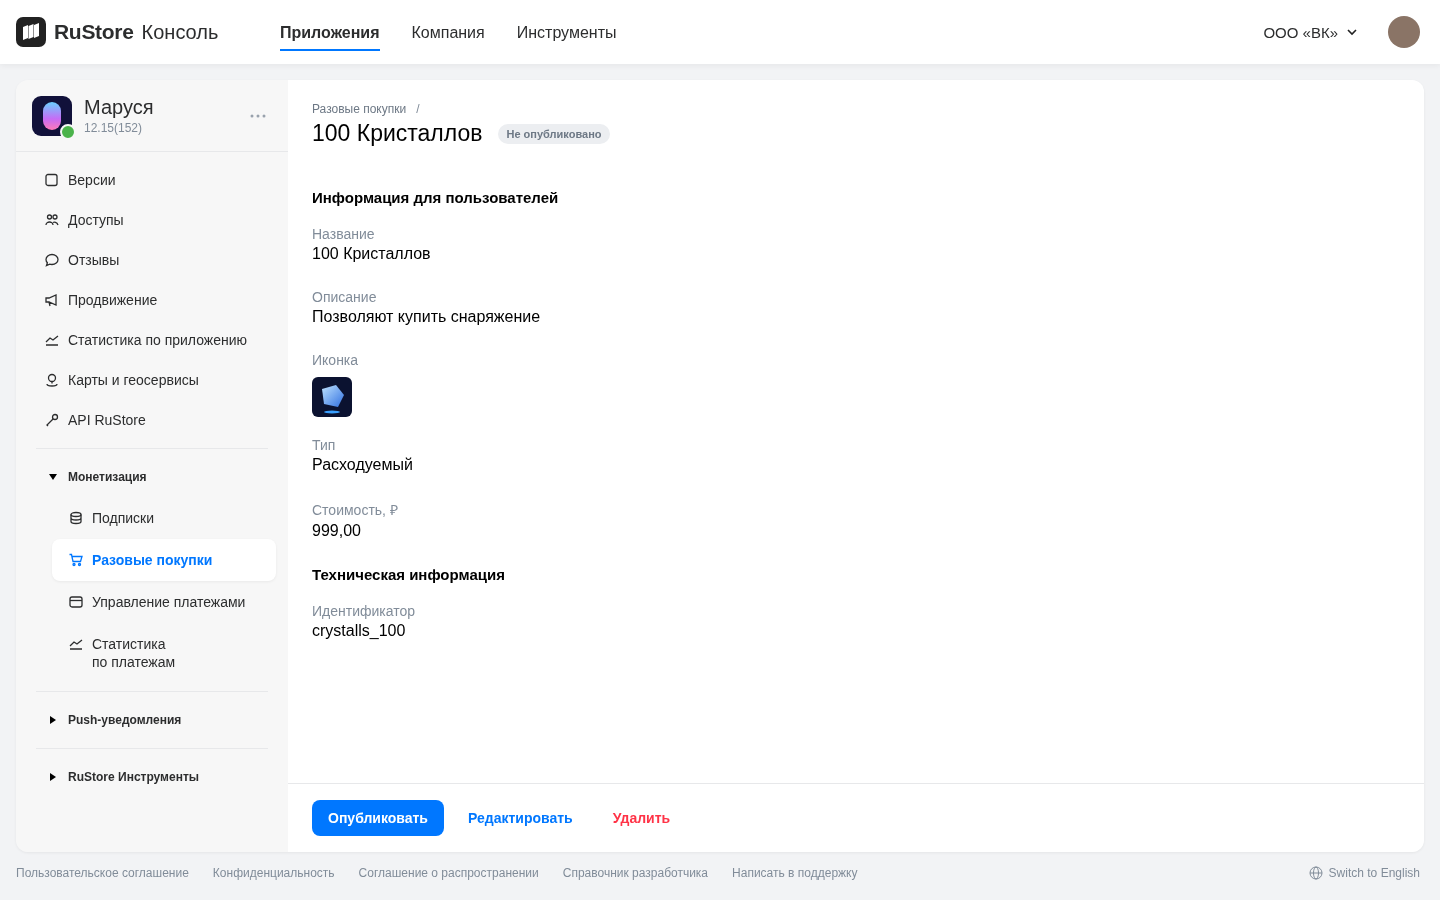  What do you see at coordinates (152, 340) in the screenshot?
I see `sidebar-item: Статистика по приложению` at bounding box center [152, 340].